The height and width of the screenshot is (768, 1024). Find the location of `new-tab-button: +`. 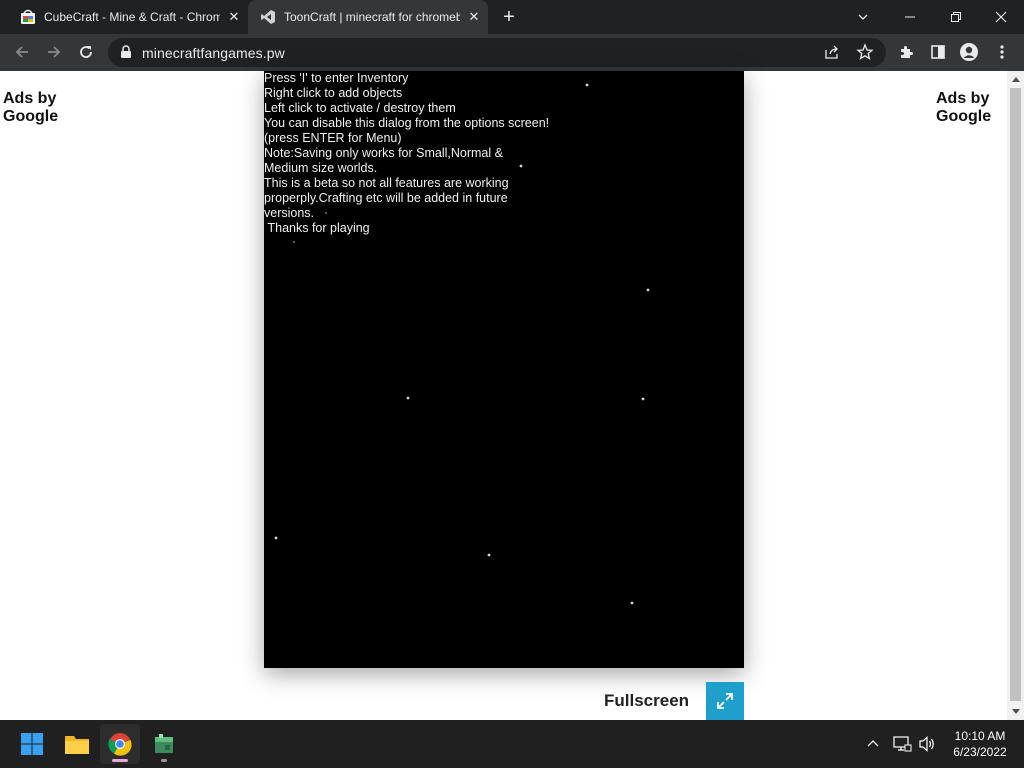

new-tab-button: + is located at coordinates (509, 18).